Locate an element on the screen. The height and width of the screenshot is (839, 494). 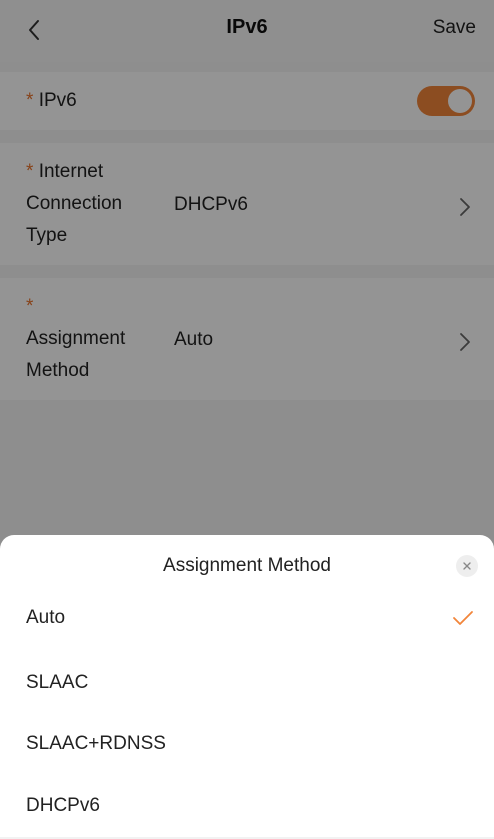
option-label: DHCPv6 is located at coordinates (63, 805).